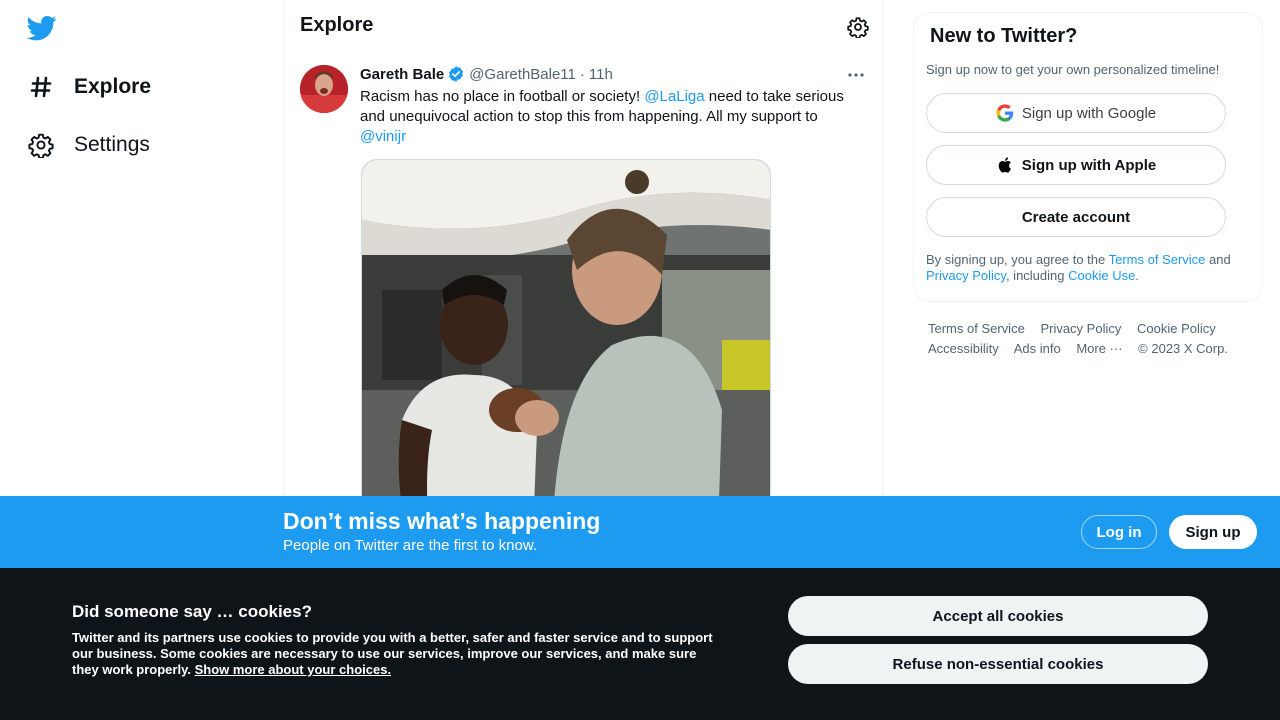  What do you see at coordinates (856, 75) in the screenshot?
I see `more-options-icon` at bounding box center [856, 75].